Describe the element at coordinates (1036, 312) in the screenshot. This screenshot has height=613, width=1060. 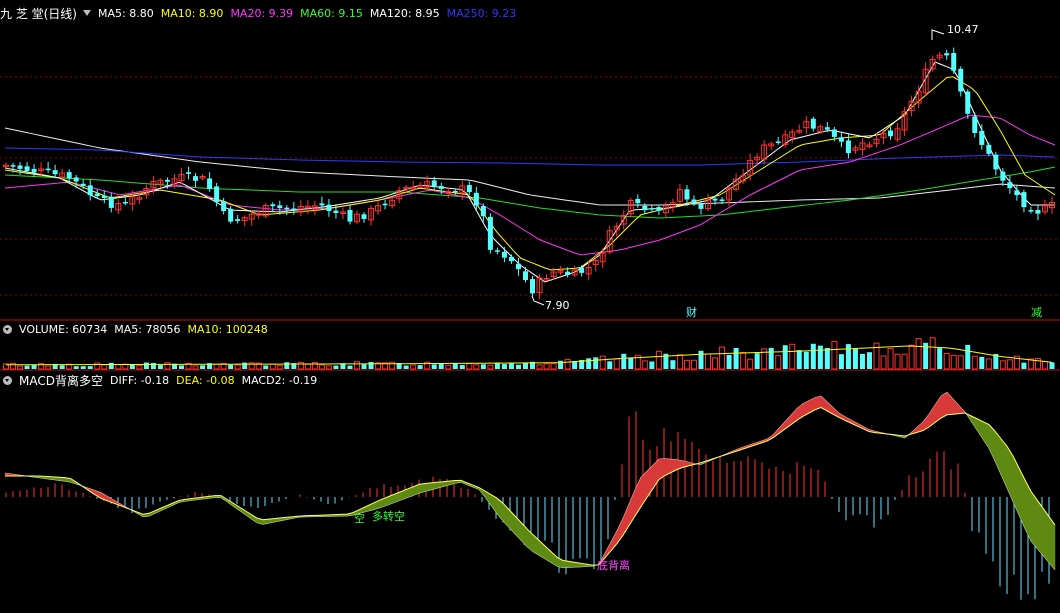
I see `event-marker-jian: 减` at that location.